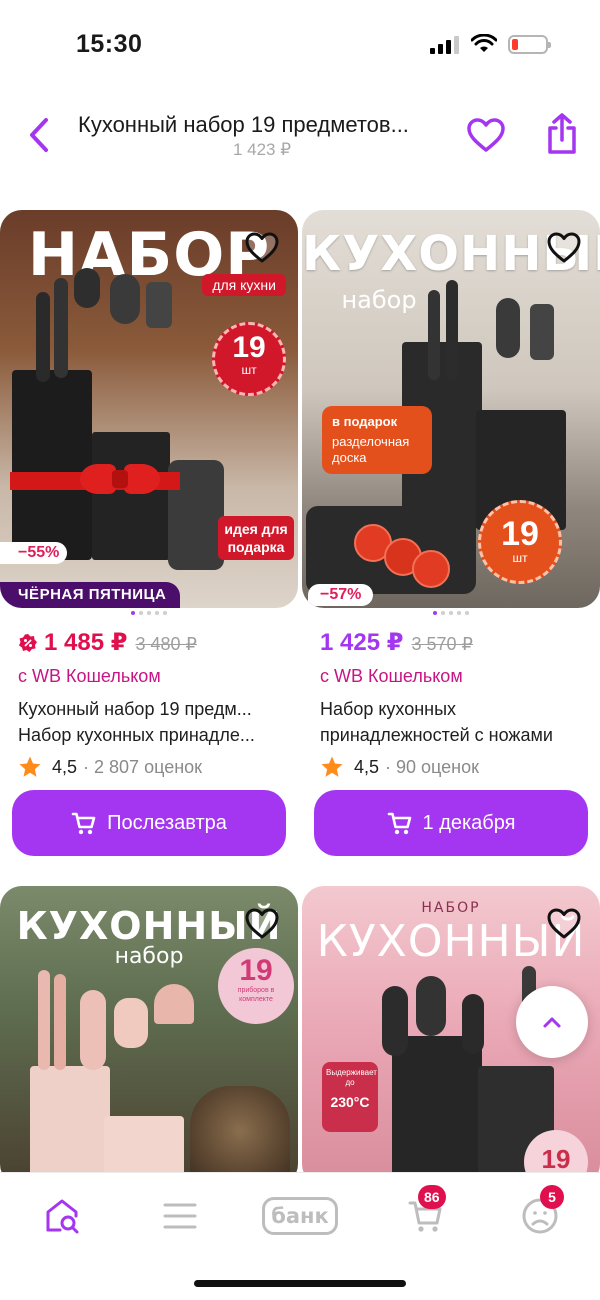 This screenshot has height=1300, width=600. Describe the element at coordinates (362, 642) in the screenshot. I see `current-price: 1 425 ₽` at that location.